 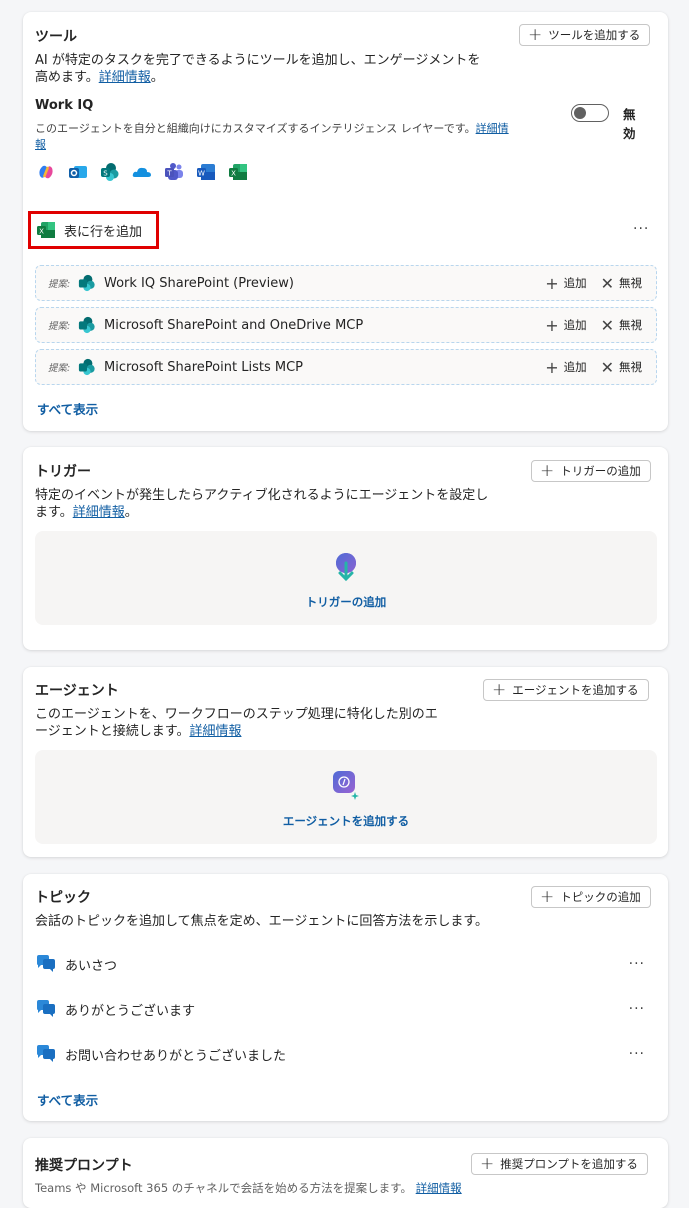 What do you see at coordinates (559, 1164) in the screenshot?
I see `add-prompt-button: + 推奨プロンプトを追加する` at bounding box center [559, 1164].